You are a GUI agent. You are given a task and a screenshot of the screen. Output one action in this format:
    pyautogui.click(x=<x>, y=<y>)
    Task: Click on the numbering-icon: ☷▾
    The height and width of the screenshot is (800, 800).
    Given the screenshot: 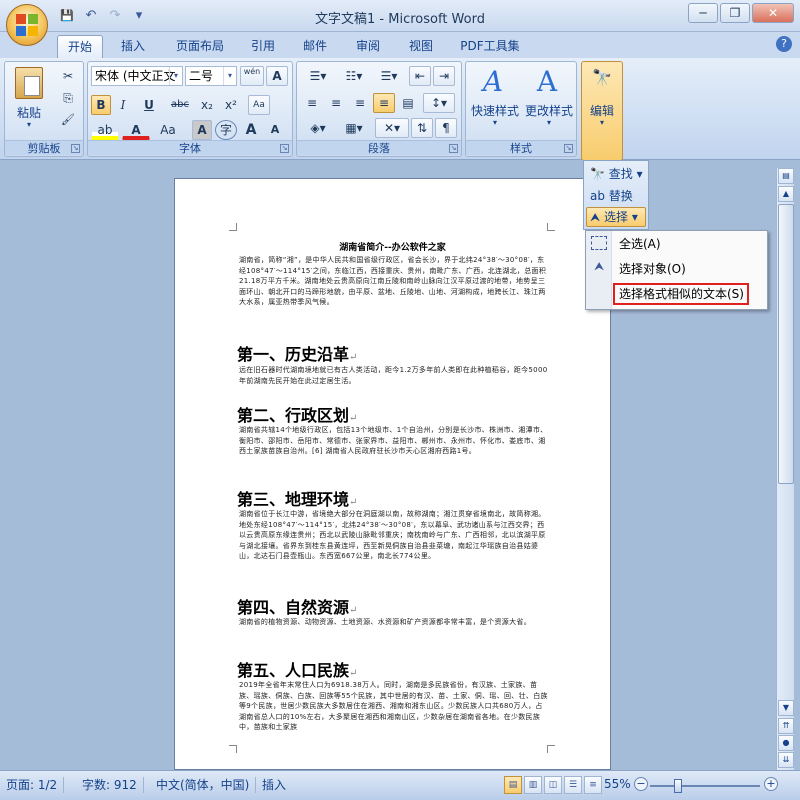 What is the action you would take?
    pyautogui.click(x=354, y=76)
    